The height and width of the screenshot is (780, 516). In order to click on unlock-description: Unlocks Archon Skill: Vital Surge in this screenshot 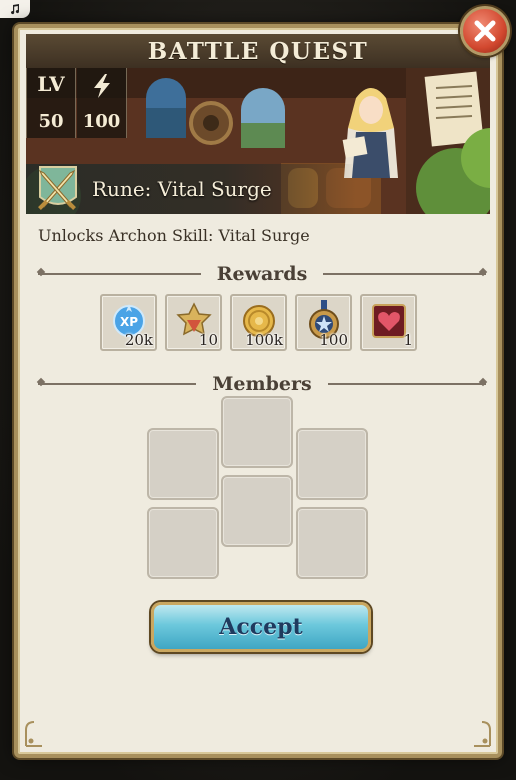, I will do `click(174, 235)`.